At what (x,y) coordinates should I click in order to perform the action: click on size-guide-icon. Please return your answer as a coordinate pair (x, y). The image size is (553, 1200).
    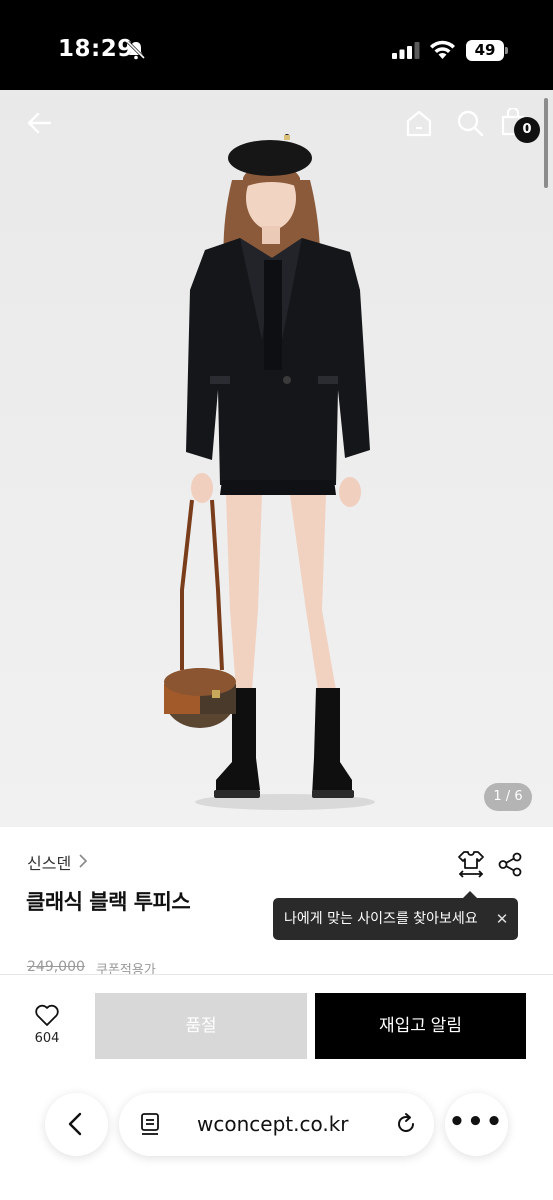
    Looking at the image, I should click on (471, 864).